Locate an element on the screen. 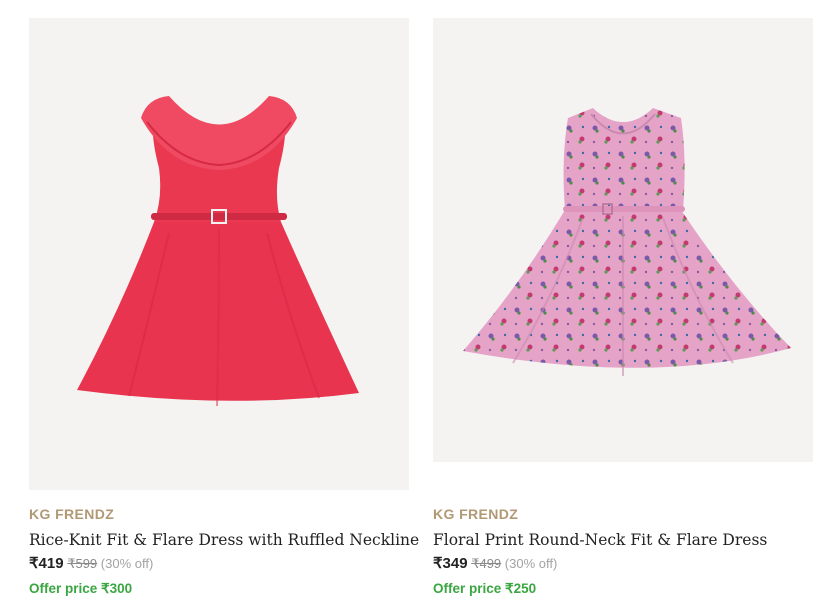 This screenshot has width=839, height=616. original-price: ₹599 is located at coordinates (82, 563).